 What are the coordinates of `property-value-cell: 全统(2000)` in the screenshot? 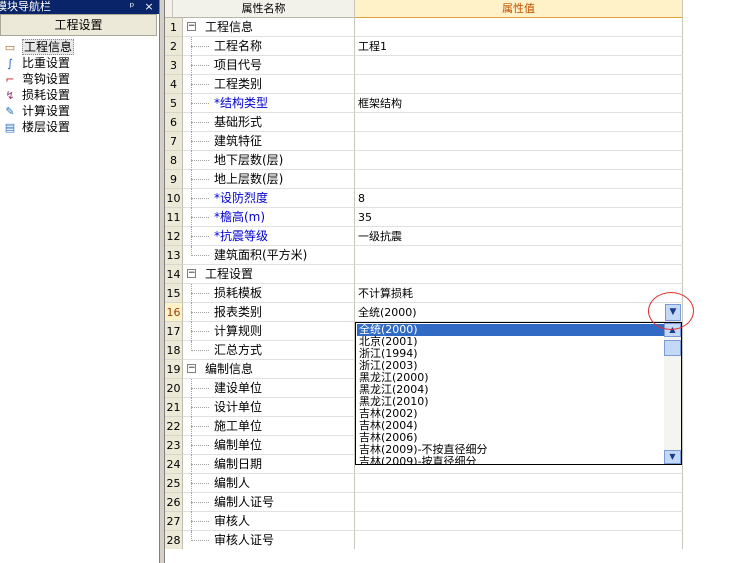 It's located at (519, 312).